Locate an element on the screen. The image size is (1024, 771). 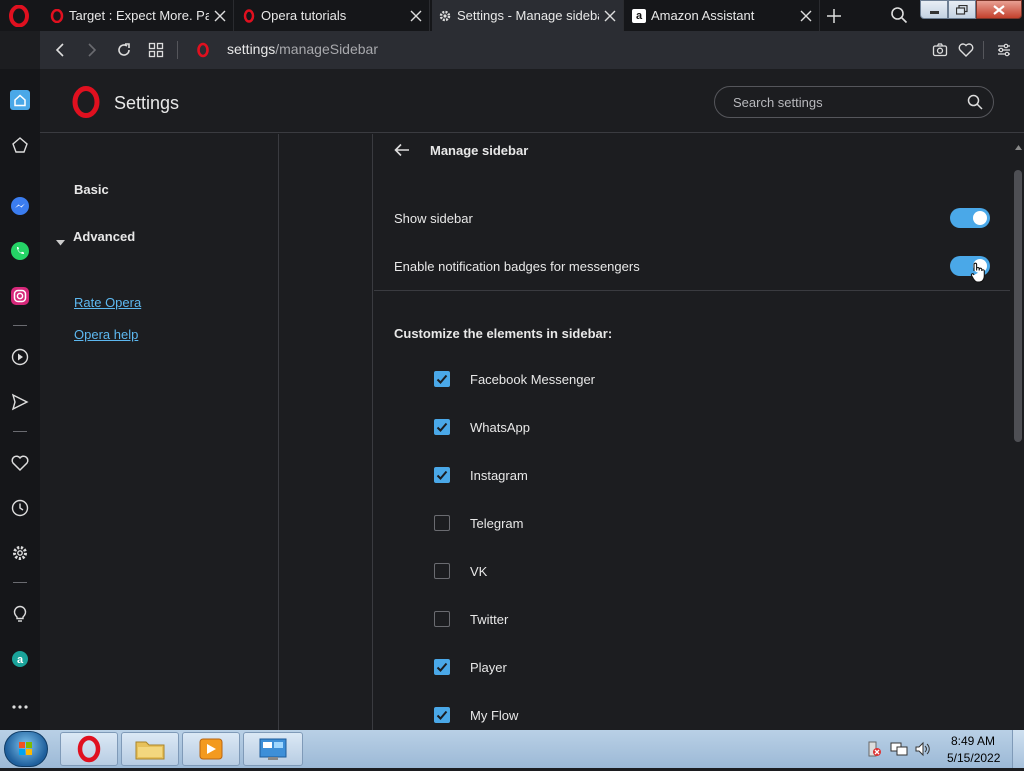
tab-search-button is located at coordinates (899, 15).